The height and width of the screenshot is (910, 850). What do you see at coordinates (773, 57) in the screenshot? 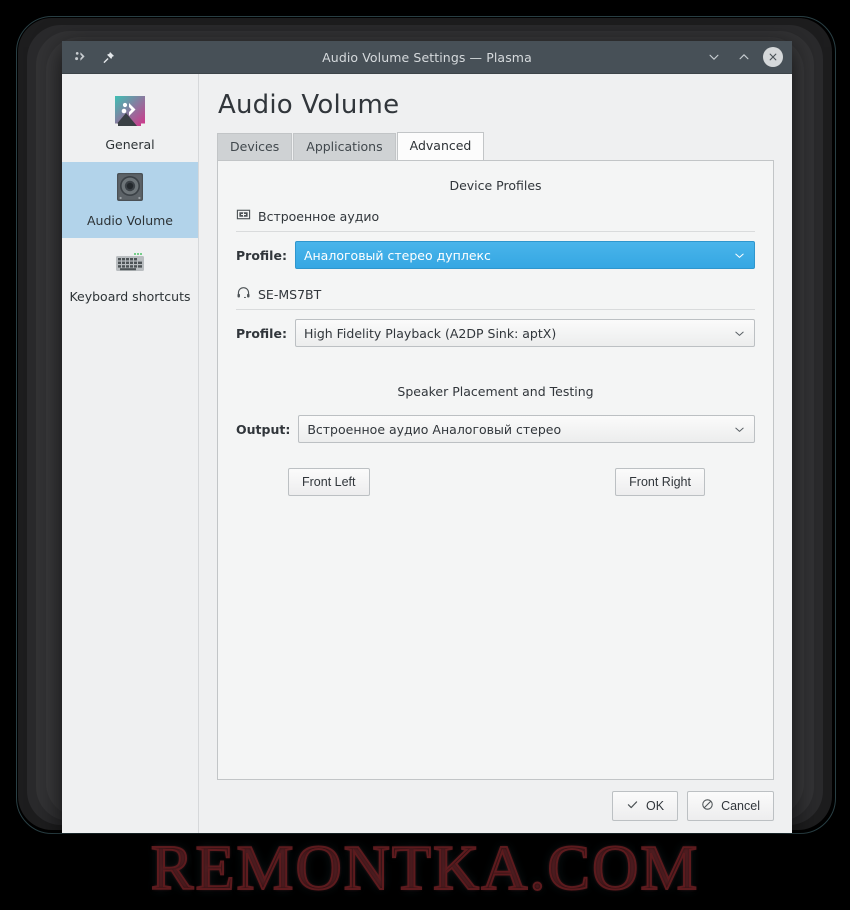
I see `close-icon` at bounding box center [773, 57].